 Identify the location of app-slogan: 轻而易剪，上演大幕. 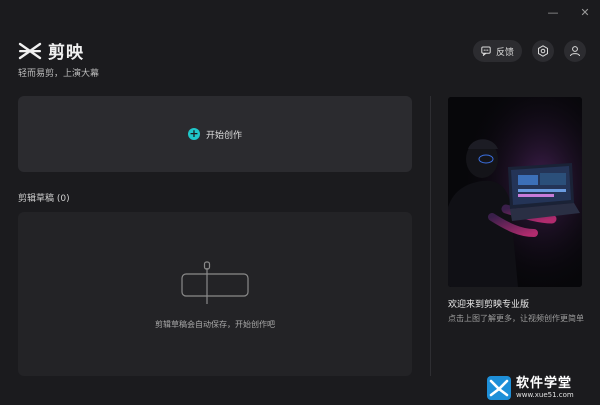
(59, 74).